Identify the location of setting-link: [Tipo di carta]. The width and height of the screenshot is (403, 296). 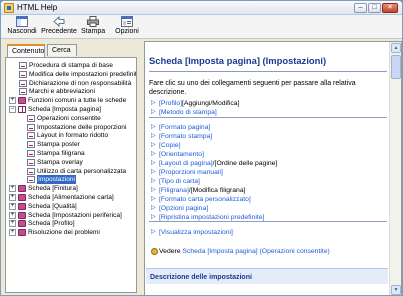
(179, 181).